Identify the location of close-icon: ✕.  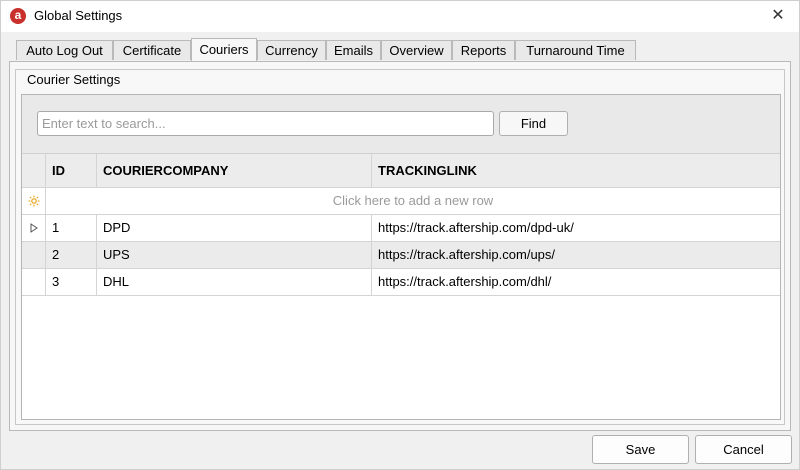
(778, 16).